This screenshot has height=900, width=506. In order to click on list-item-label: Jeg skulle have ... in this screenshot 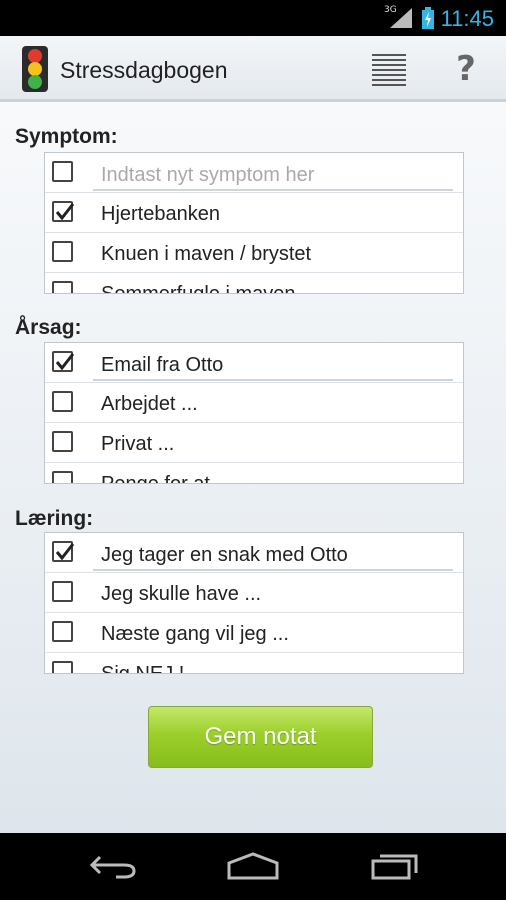, I will do `click(181, 594)`.